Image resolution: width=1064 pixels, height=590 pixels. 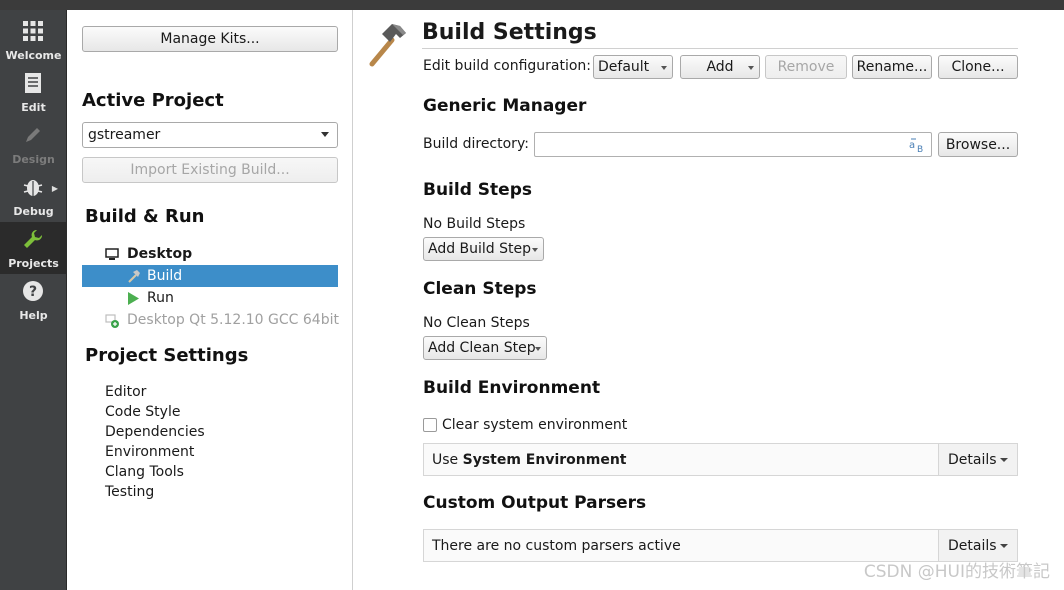 What do you see at coordinates (133, 298) in the screenshot?
I see `play-icon` at bounding box center [133, 298].